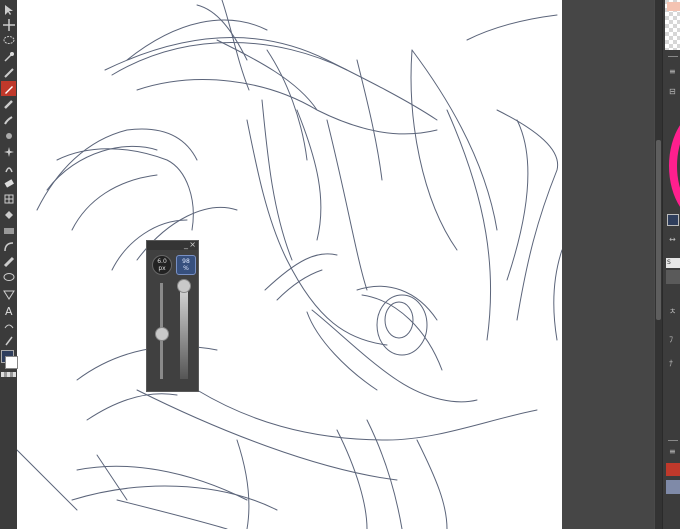  I want to click on recent-color-swatch, so click(673, 6).